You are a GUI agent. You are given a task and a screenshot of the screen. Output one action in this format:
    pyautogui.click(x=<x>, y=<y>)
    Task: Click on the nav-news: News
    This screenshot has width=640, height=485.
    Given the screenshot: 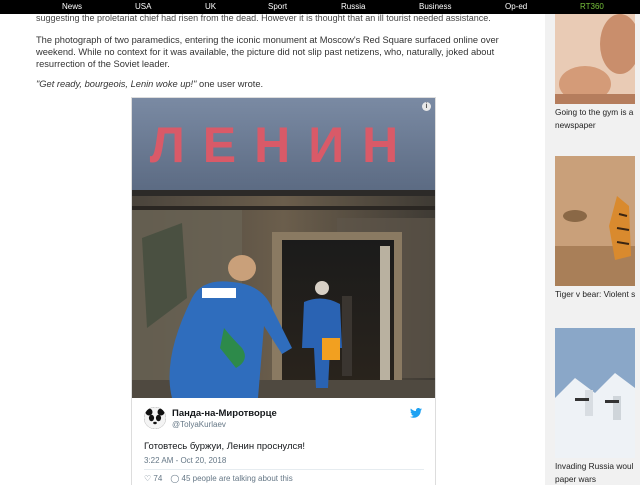 What is the action you would take?
    pyautogui.click(x=72, y=6)
    